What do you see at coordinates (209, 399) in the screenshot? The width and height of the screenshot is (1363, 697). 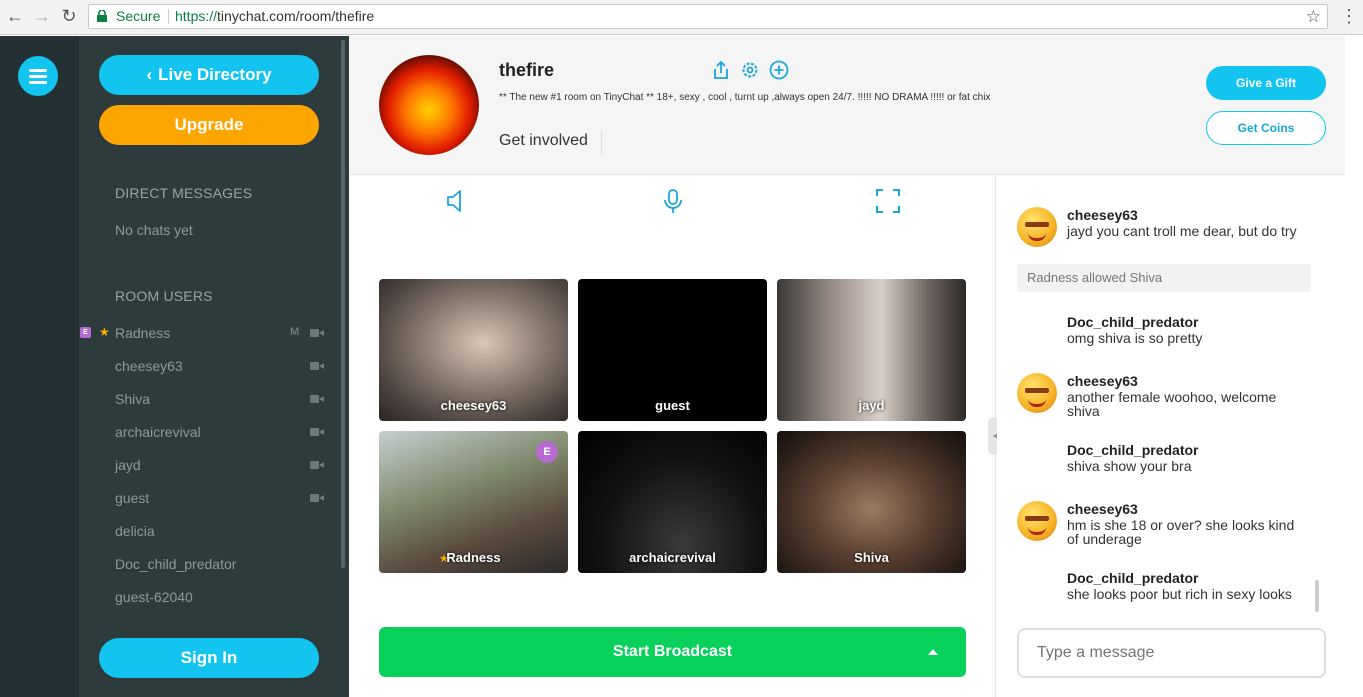 I see `room-user-shiva: Shiva` at bounding box center [209, 399].